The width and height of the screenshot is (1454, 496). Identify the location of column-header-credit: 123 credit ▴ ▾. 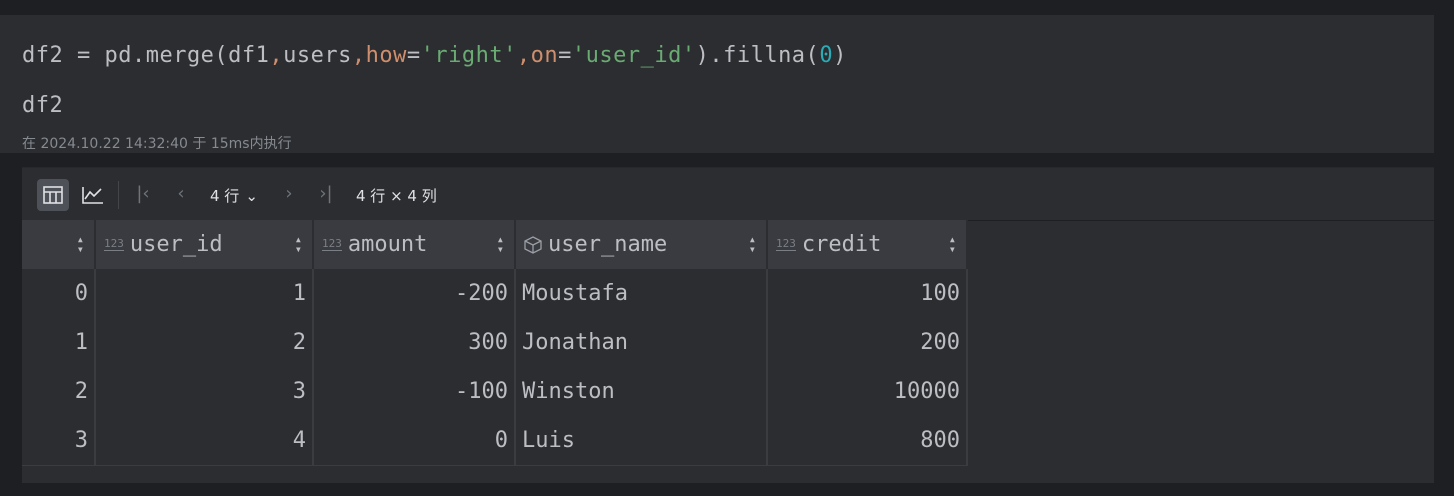
(867, 244).